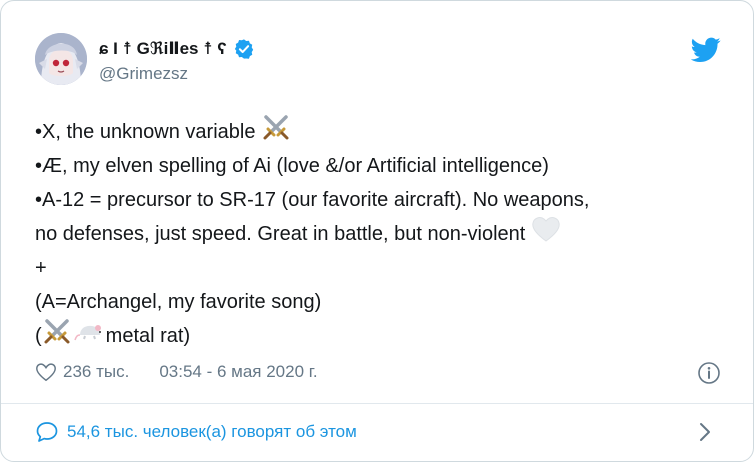  I want to click on rat-icon, so click(89, 336).